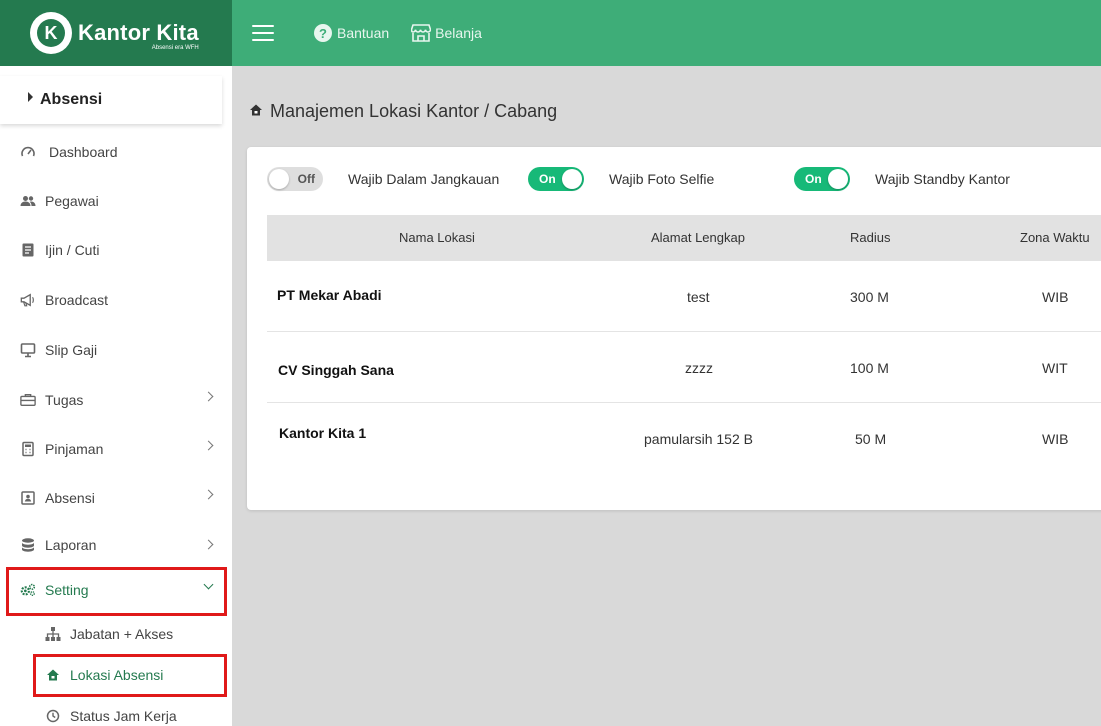 The image size is (1101, 726). Describe the element at coordinates (666, 33) in the screenshot. I see `topbar: ? Bantuan Belanja` at that location.